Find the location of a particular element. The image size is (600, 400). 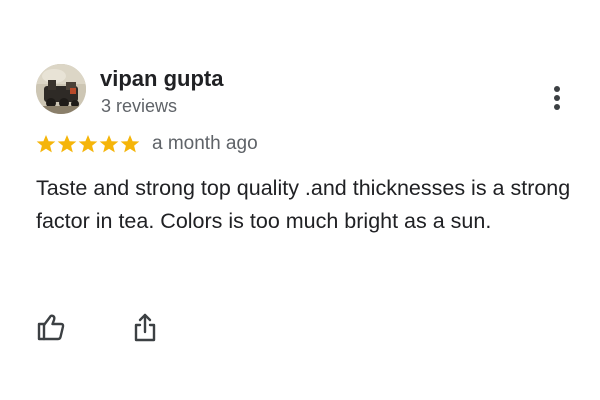

more-options-button is located at coordinates (556, 98).